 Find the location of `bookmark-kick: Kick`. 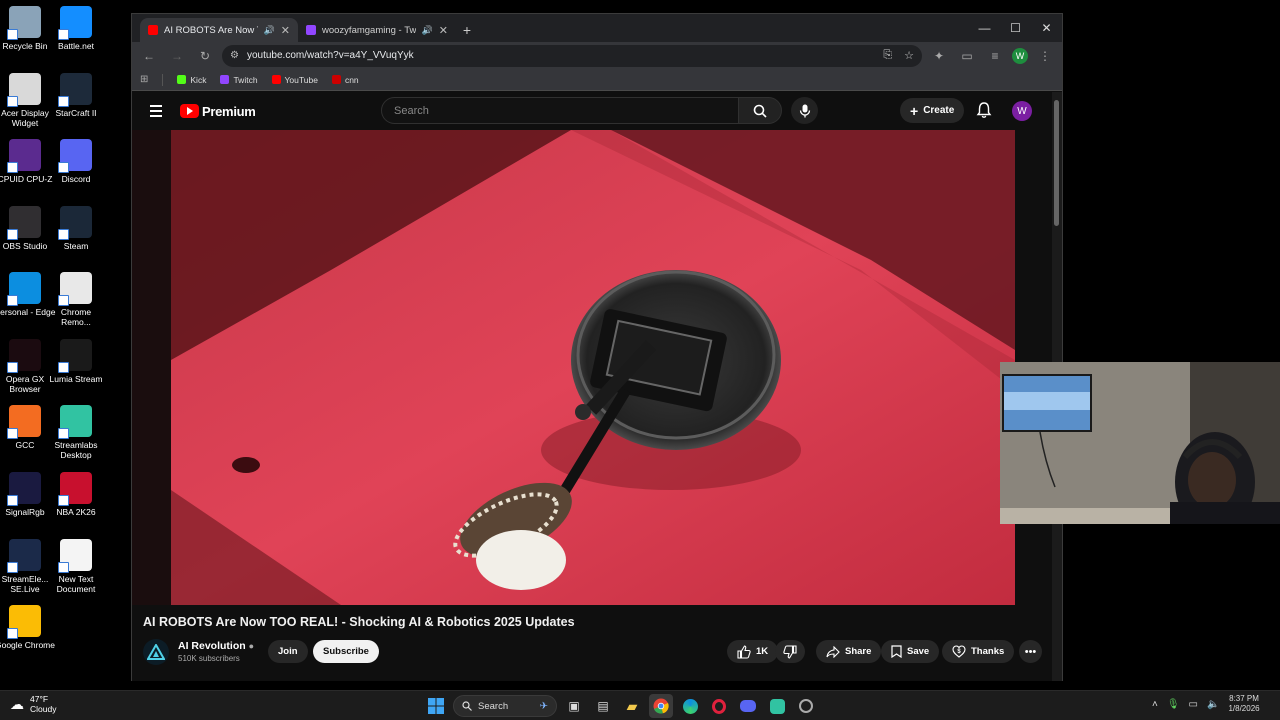

bookmark-kick: Kick is located at coordinates (191, 80).